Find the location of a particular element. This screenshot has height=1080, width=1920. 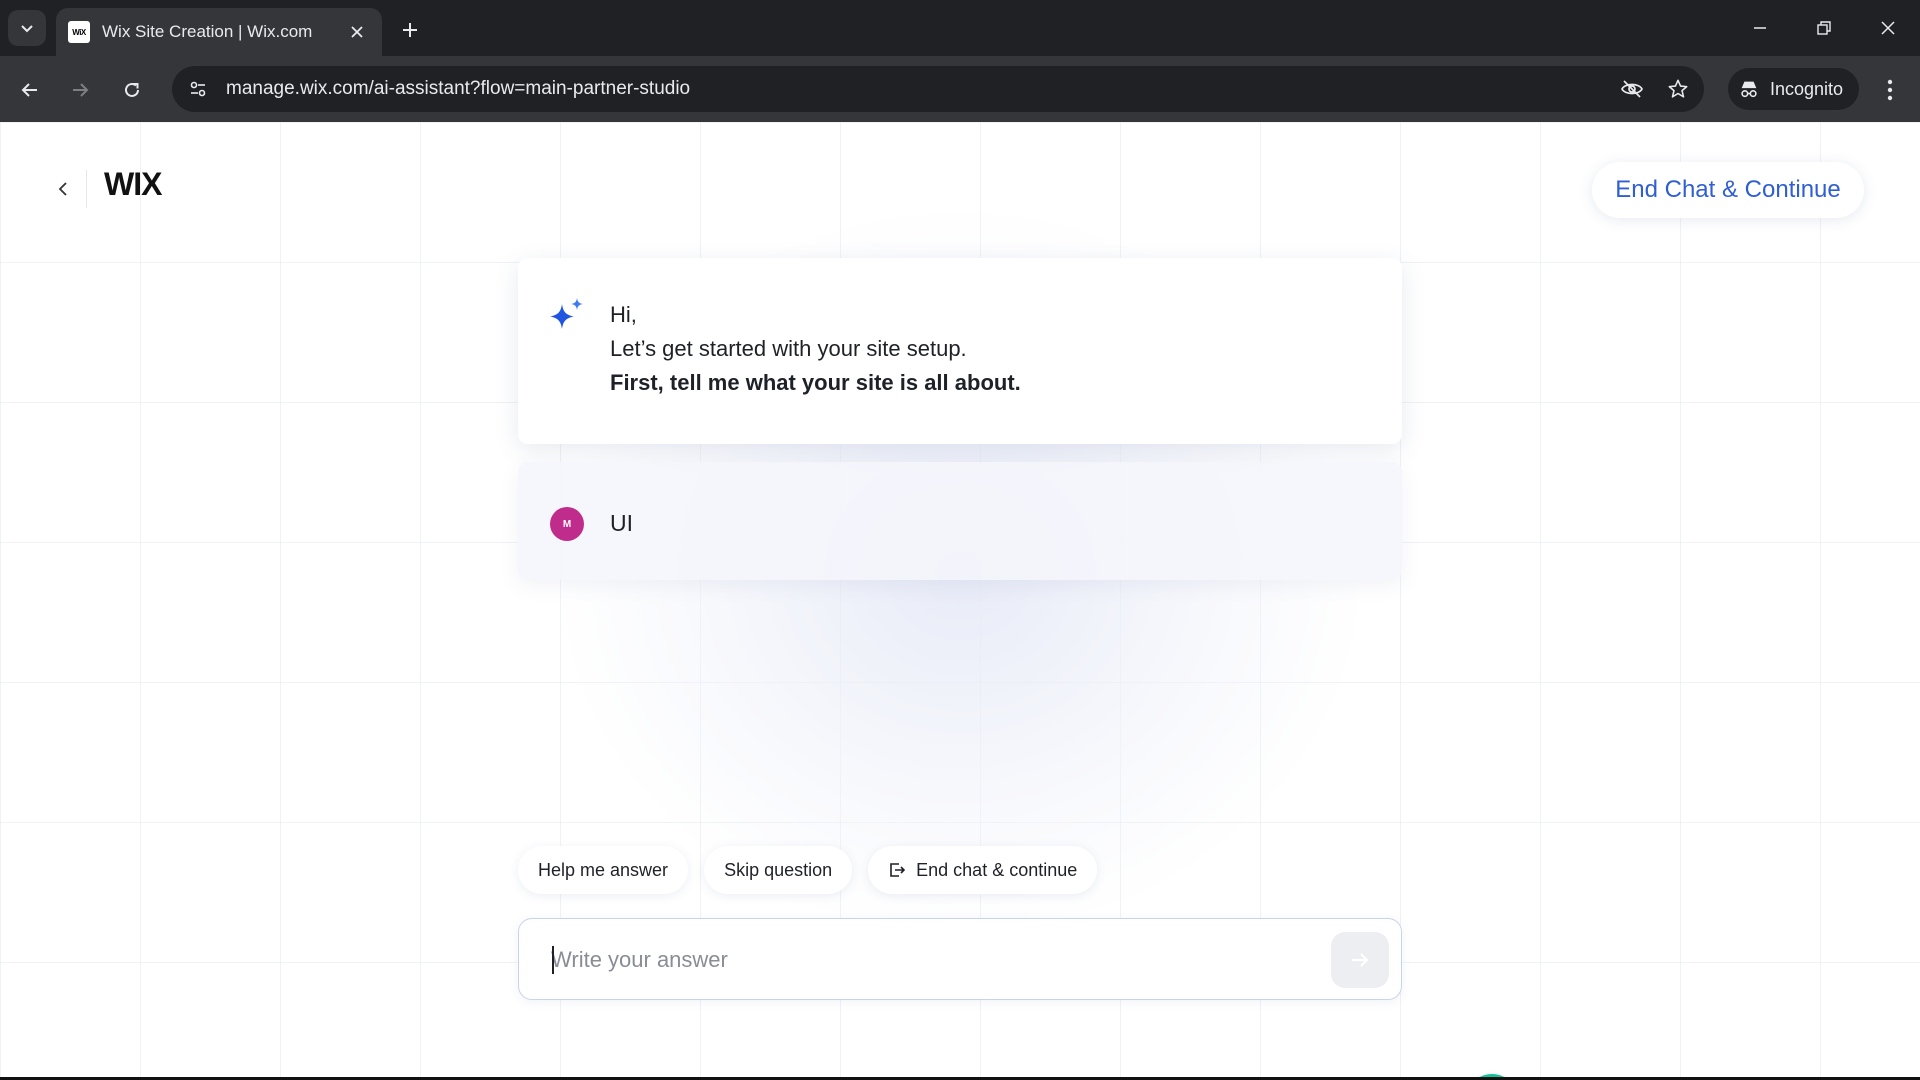

end-chat-continue-button: End Chat & Continue is located at coordinates (1728, 190).